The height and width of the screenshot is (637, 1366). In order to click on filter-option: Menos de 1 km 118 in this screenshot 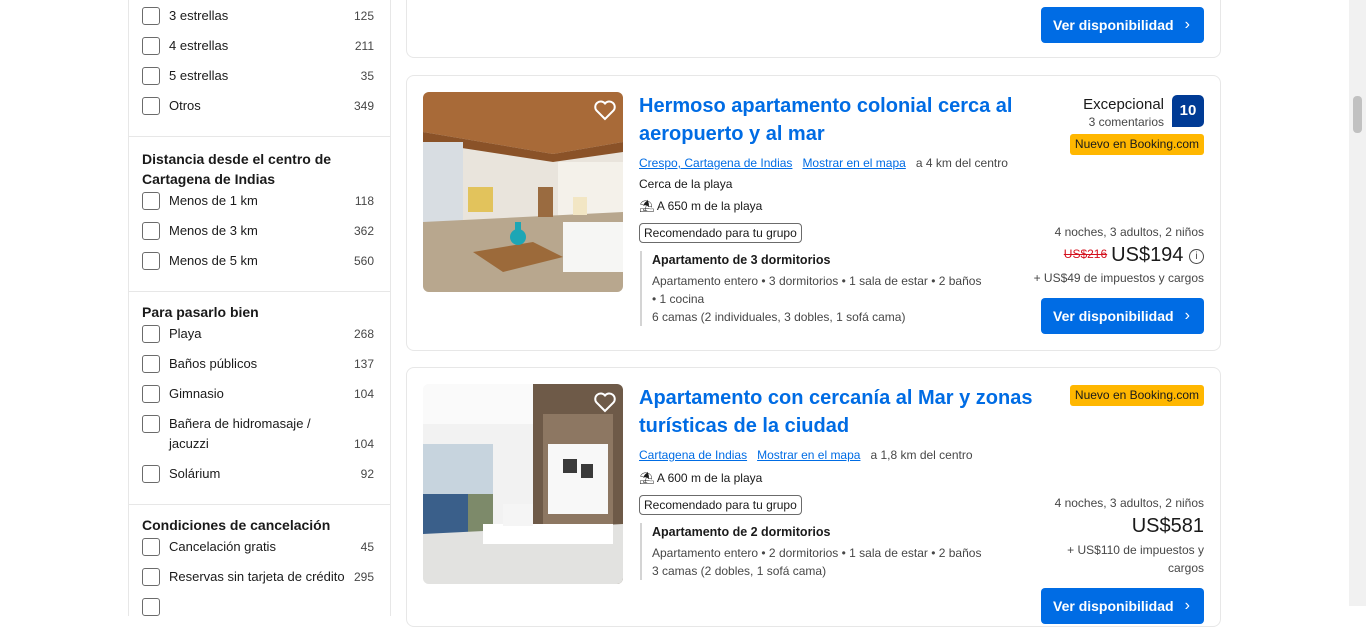, I will do `click(259, 206)`.